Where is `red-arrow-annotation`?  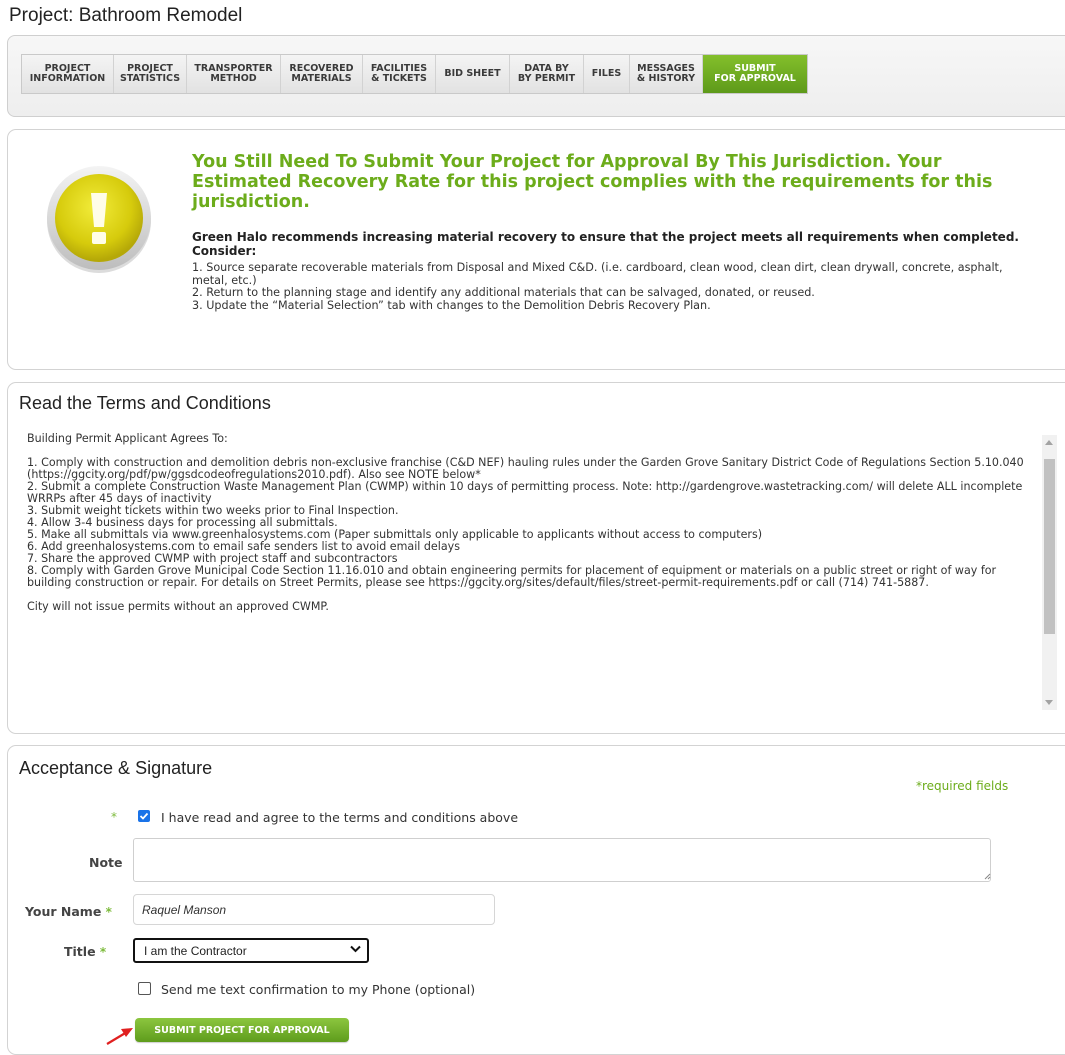
red-arrow-annotation is located at coordinates (119, 1036).